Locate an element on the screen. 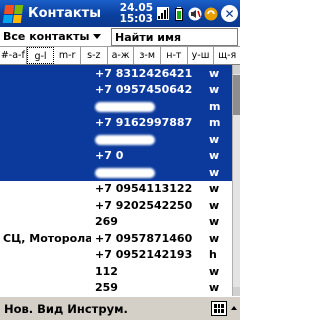  clock: 24.05 15:03 is located at coordinates (136, 13).